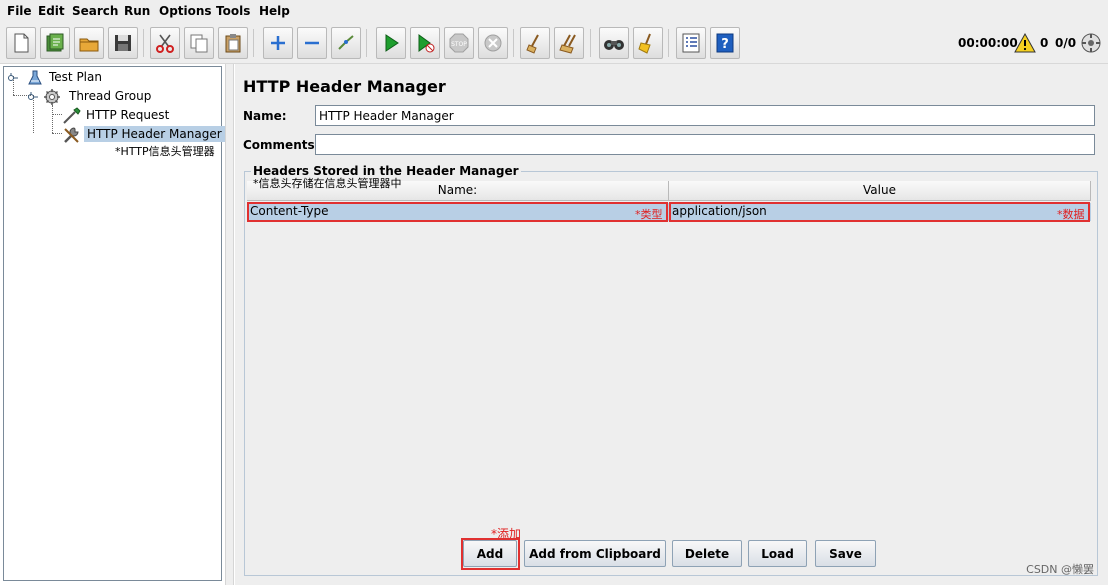 This screenshot has width=1108, height=585. Describe the element at coordinates (705, 144) in the screenshot. I see `comments-input` at that location.